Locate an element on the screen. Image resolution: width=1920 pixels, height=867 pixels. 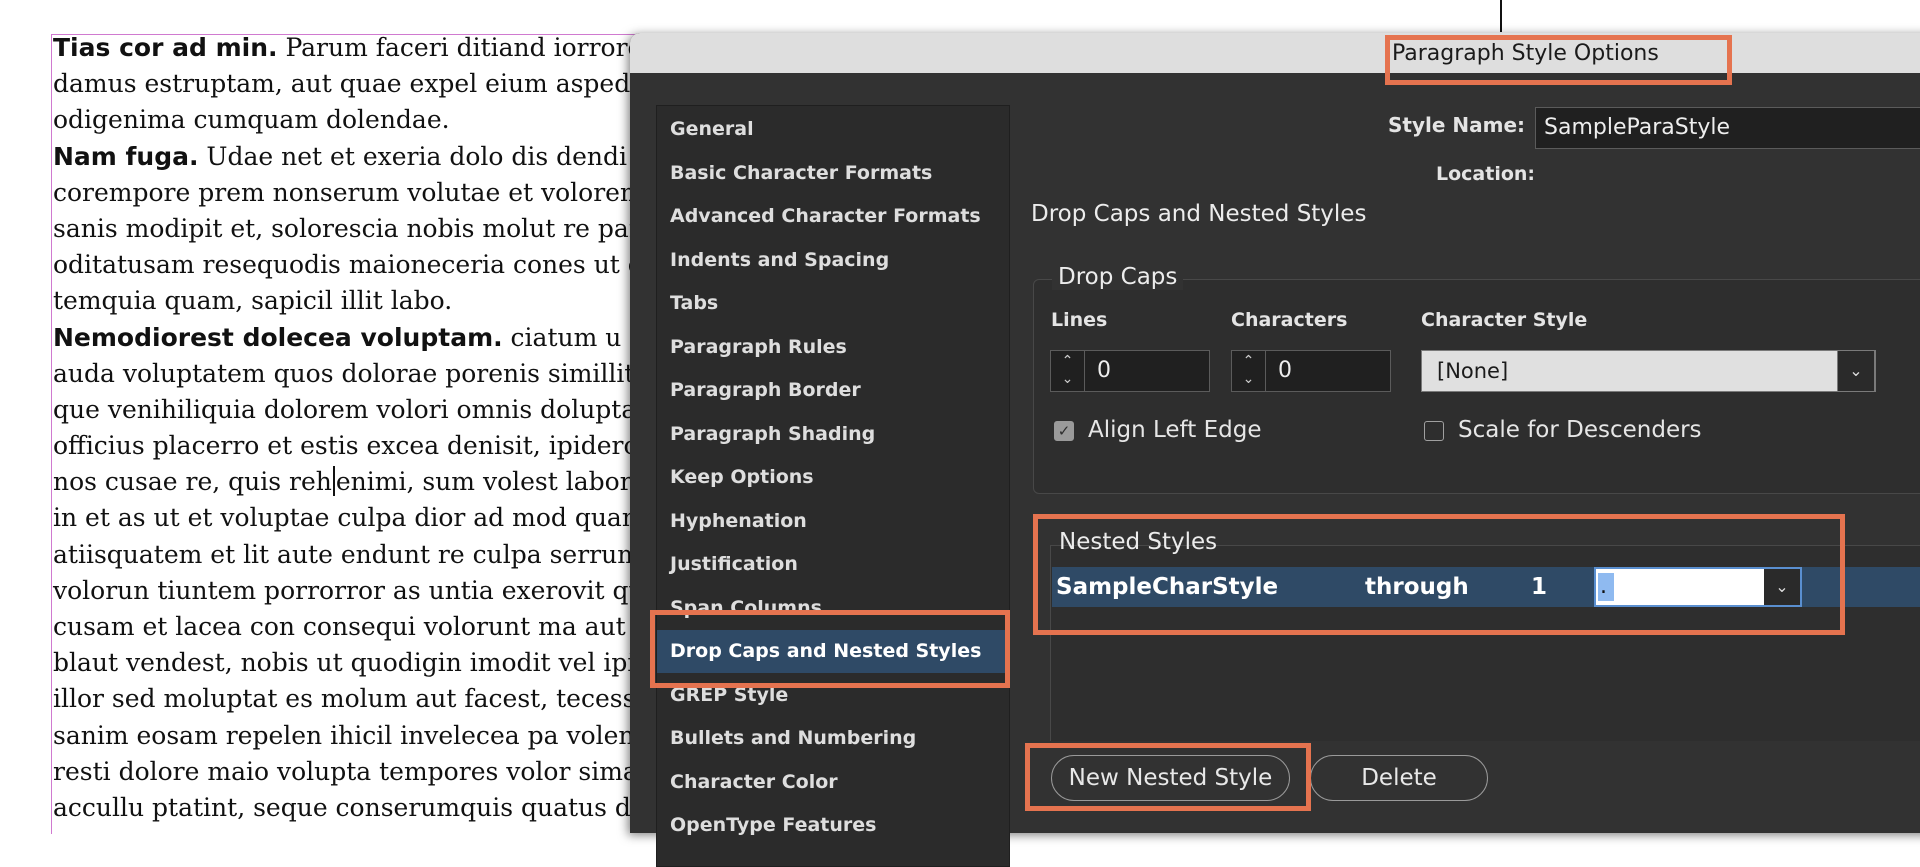
sidebar-item-opentype-features: OpenType Features is located at coordinates (833, 825).